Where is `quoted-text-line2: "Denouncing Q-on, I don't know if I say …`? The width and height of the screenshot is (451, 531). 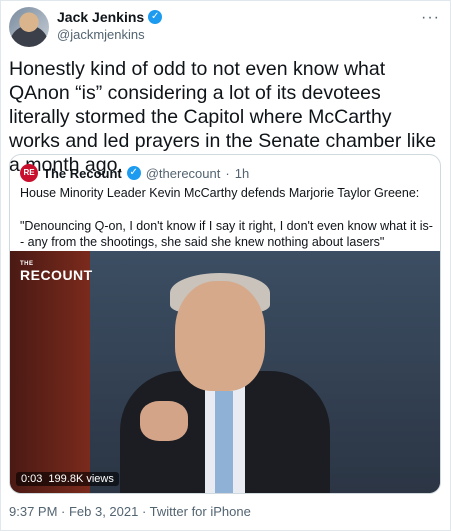
quoted-text-line2: "Denouncing Q-on, I don't know if I say … is located at coordinates (226, 234).